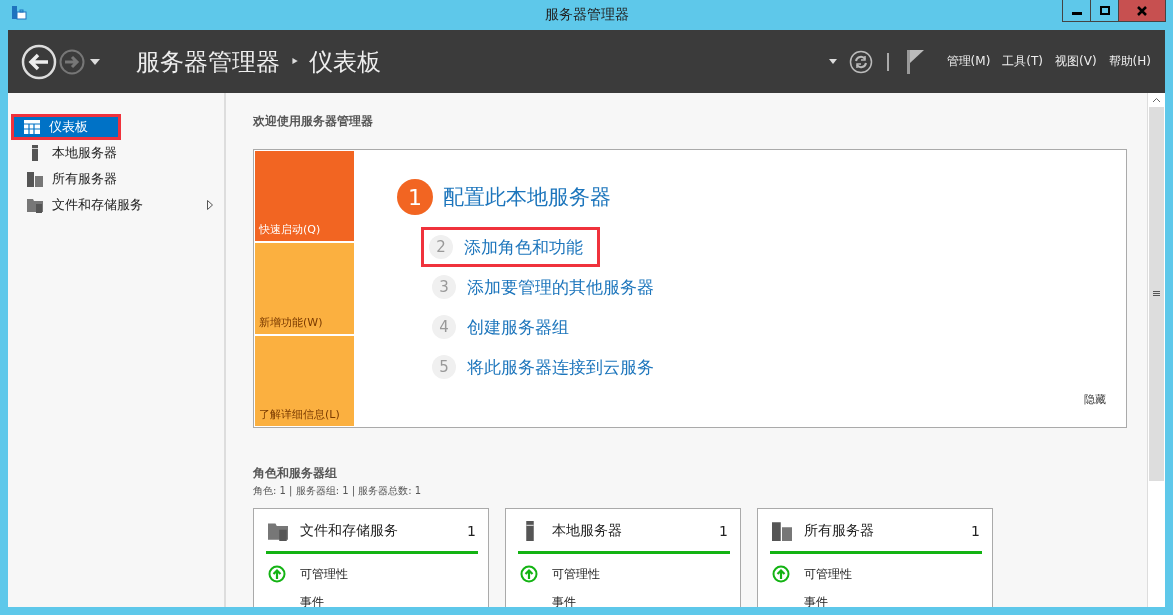  What do you see at coordinates (1076, 13) in the screenshot?
I see `minimize-icon` at bounding box center [1076, 13].